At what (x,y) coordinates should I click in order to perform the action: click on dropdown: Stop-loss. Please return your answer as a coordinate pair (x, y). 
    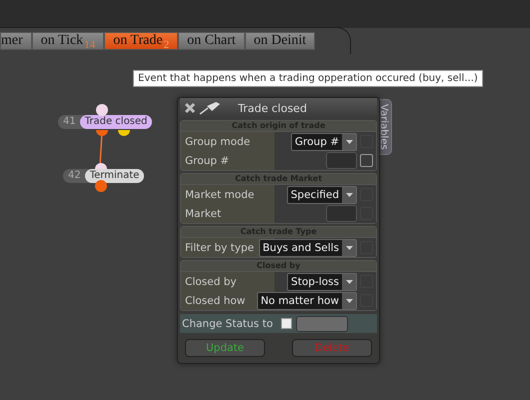
    Looking at the image, I should click on (322, 281).